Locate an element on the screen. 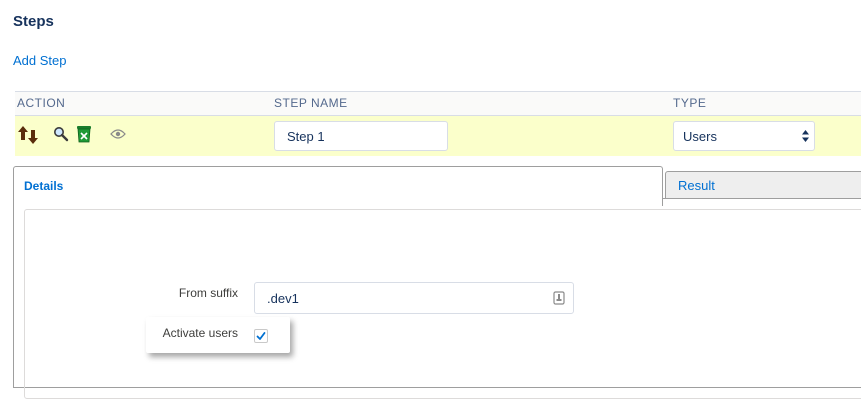 The image size is (861, 399). tab-result: Result is located at coordinates (763, 185).